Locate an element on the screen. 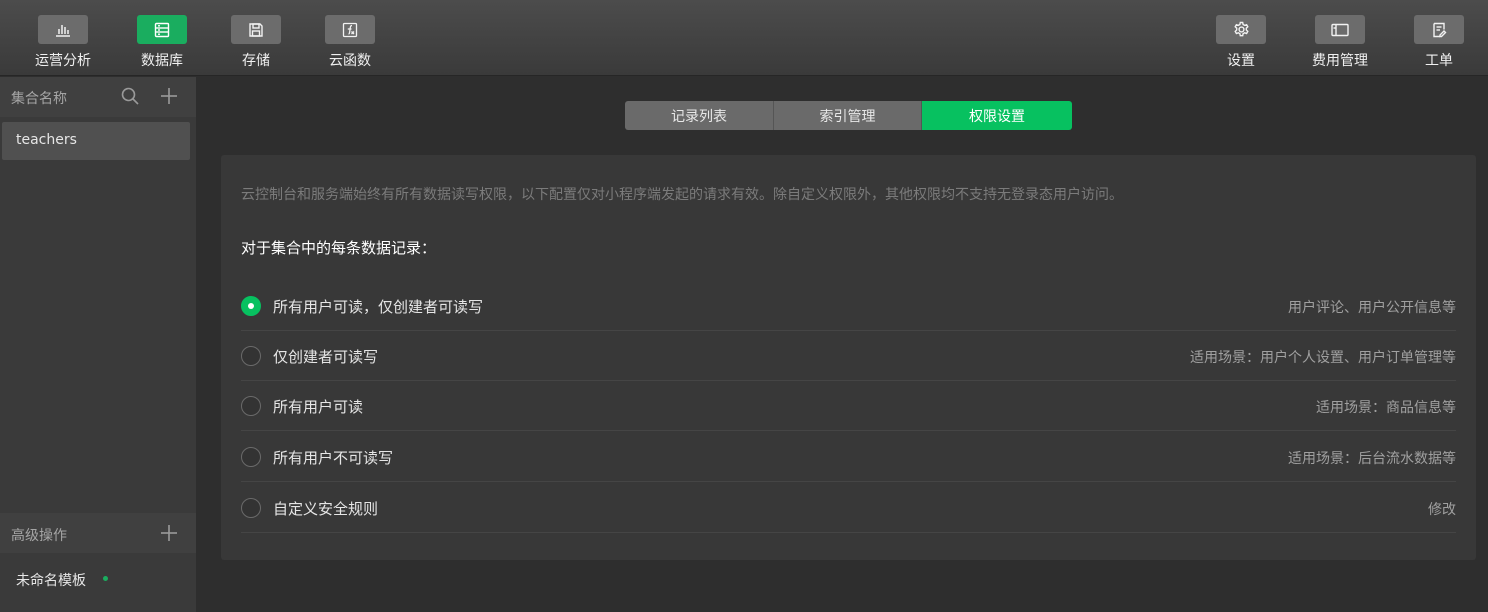  tool-billing-label: 费用管理 is located at coordinates (1340, 61).